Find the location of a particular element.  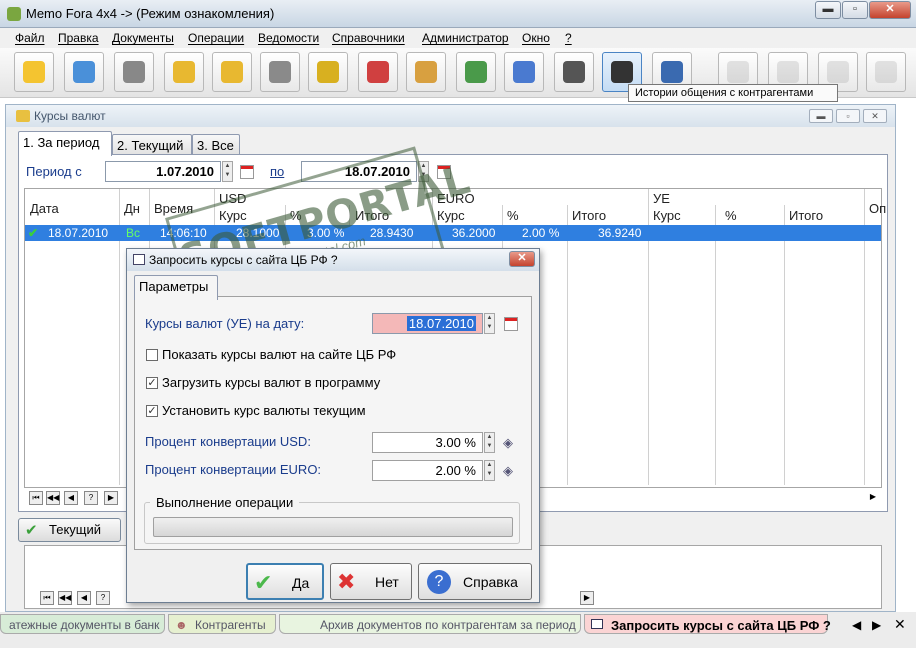

box-icon is located at coordinates (426, 72).